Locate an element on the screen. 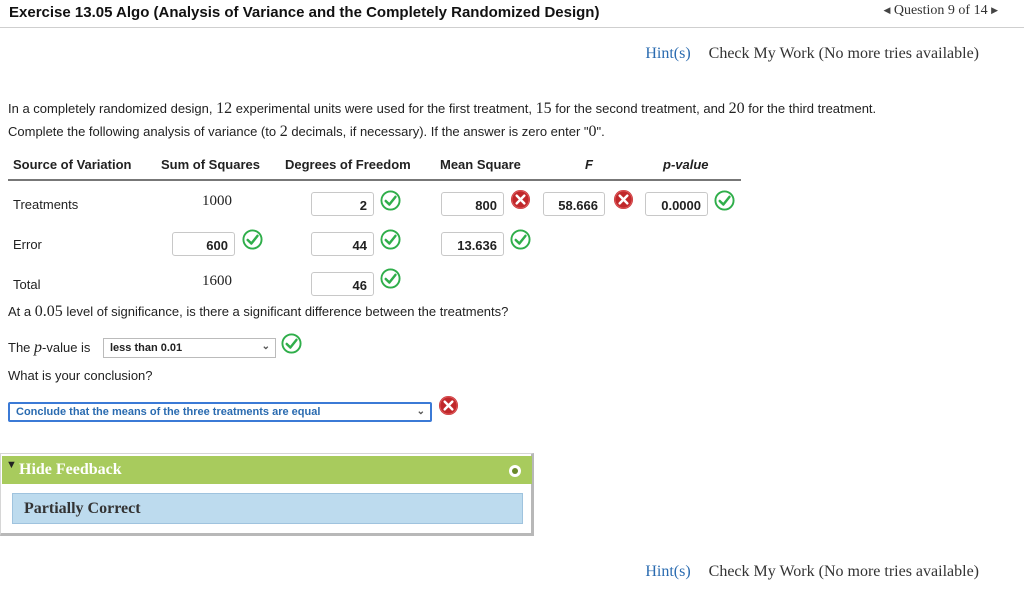  treatments-f-input: 58.666 is located at coordinates (574, 204).